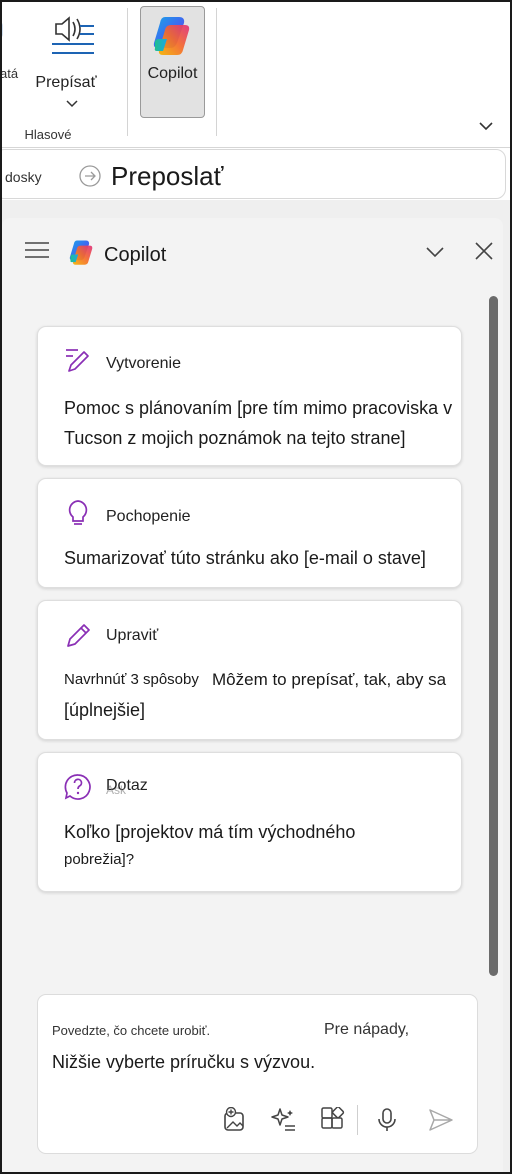  What do you see at coordinates (99, 859) in the screenshot?
I see `card-text: pobrežia]?` at bounding box center [99, 859].